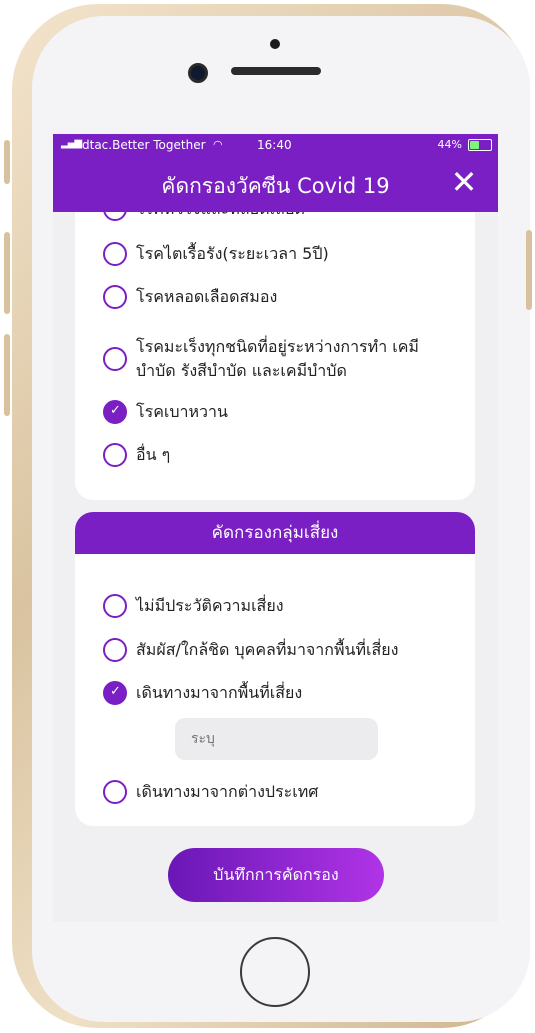 This screenshot has height=1033, width=535. What do you see at coordinates (144, 145) in the screenshot?
I see `carrier-name: dtac.Better Together` at bounding box center [144, 145].